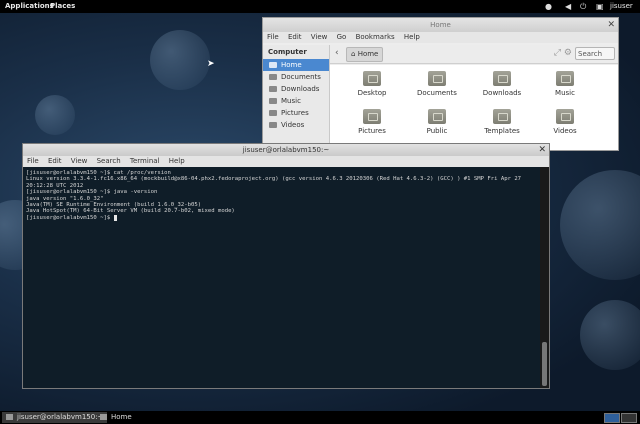 This screenshot has height=424, width=640. What do you see at coordinates (548, 6) in the screenshot?
I see `notification-icon: ●` at bounding box center [548, 6].